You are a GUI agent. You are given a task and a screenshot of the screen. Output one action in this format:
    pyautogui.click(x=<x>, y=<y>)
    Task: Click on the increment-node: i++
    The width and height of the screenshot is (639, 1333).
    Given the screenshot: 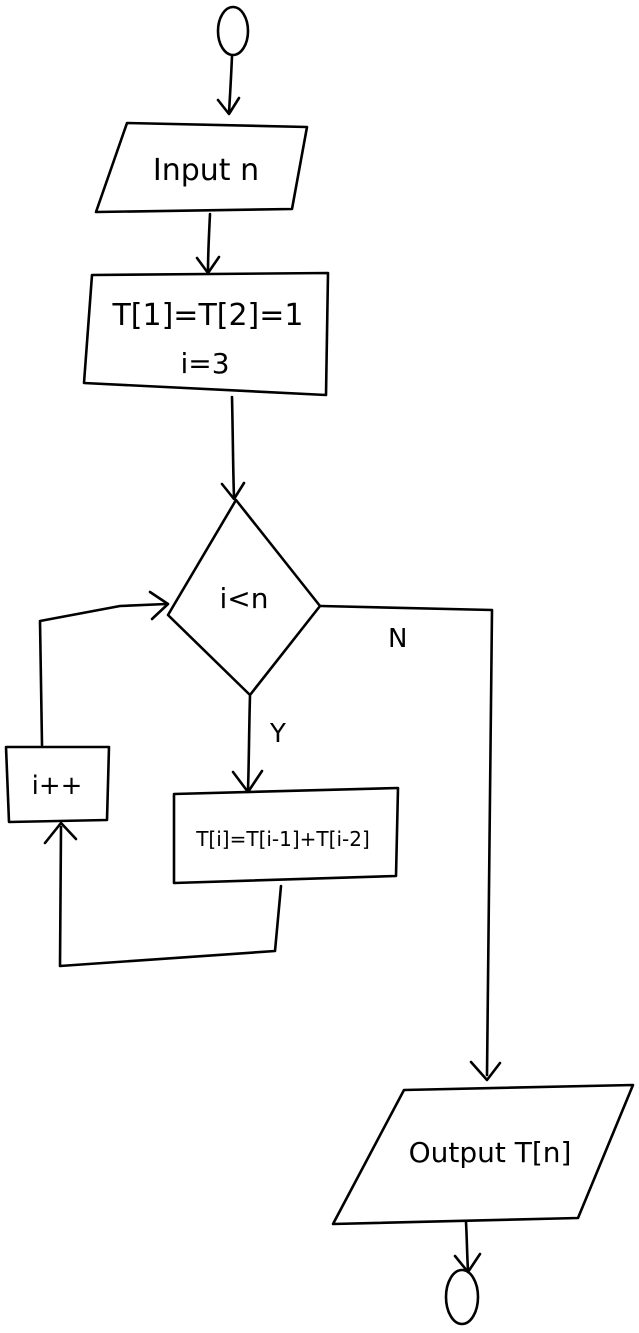 What is the action you would take?
    pyautogui.click(x=57, y=784)
    